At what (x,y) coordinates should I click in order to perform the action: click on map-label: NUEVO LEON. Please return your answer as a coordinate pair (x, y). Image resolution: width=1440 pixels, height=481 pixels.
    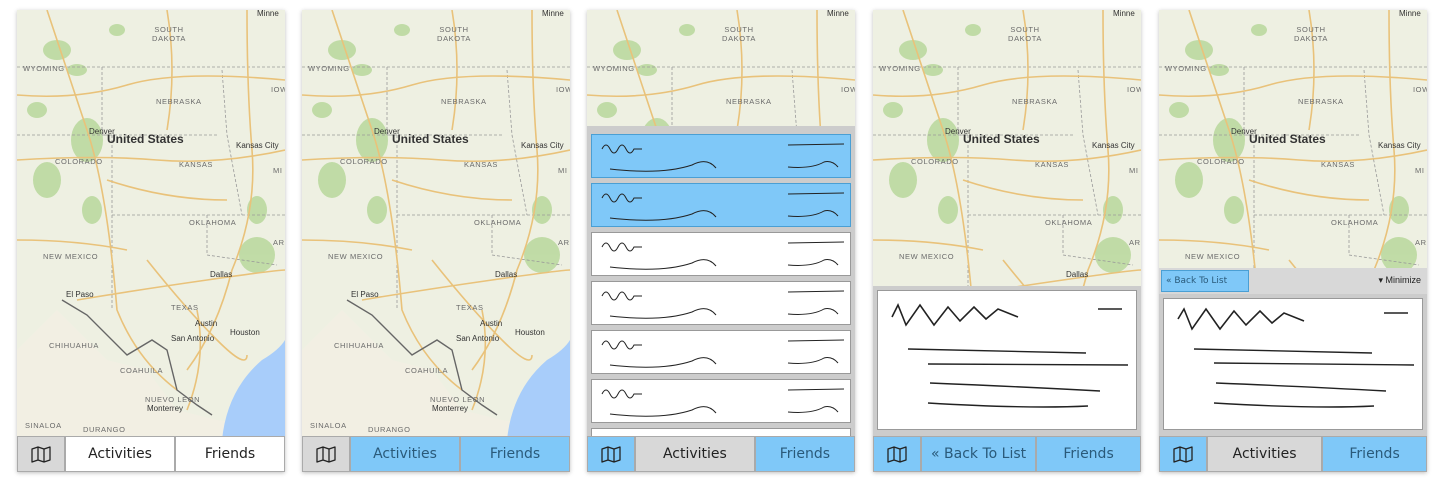
    Looking at the image, I should click on (458, 399).